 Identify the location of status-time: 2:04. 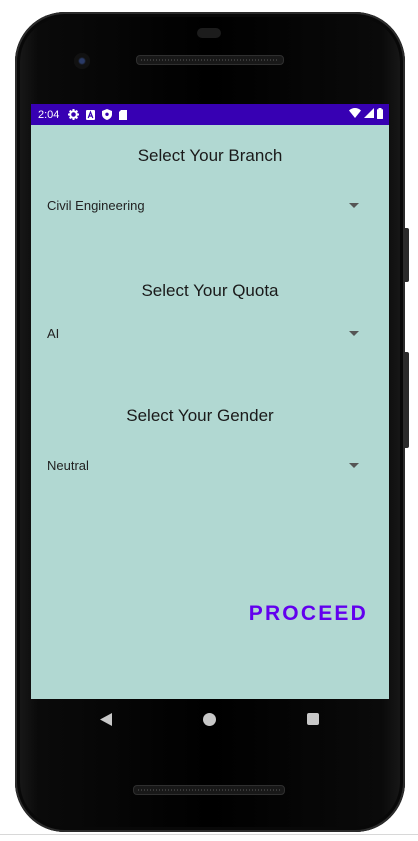
(49, 114).